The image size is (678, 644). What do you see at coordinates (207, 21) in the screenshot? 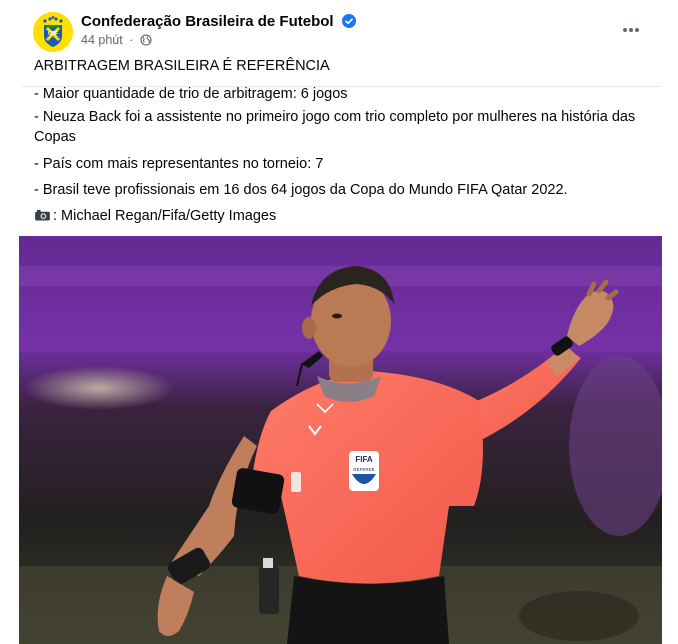
I see `page-name-text: Confederação Brasileira de Futebol` at bounding box center [207, 21].